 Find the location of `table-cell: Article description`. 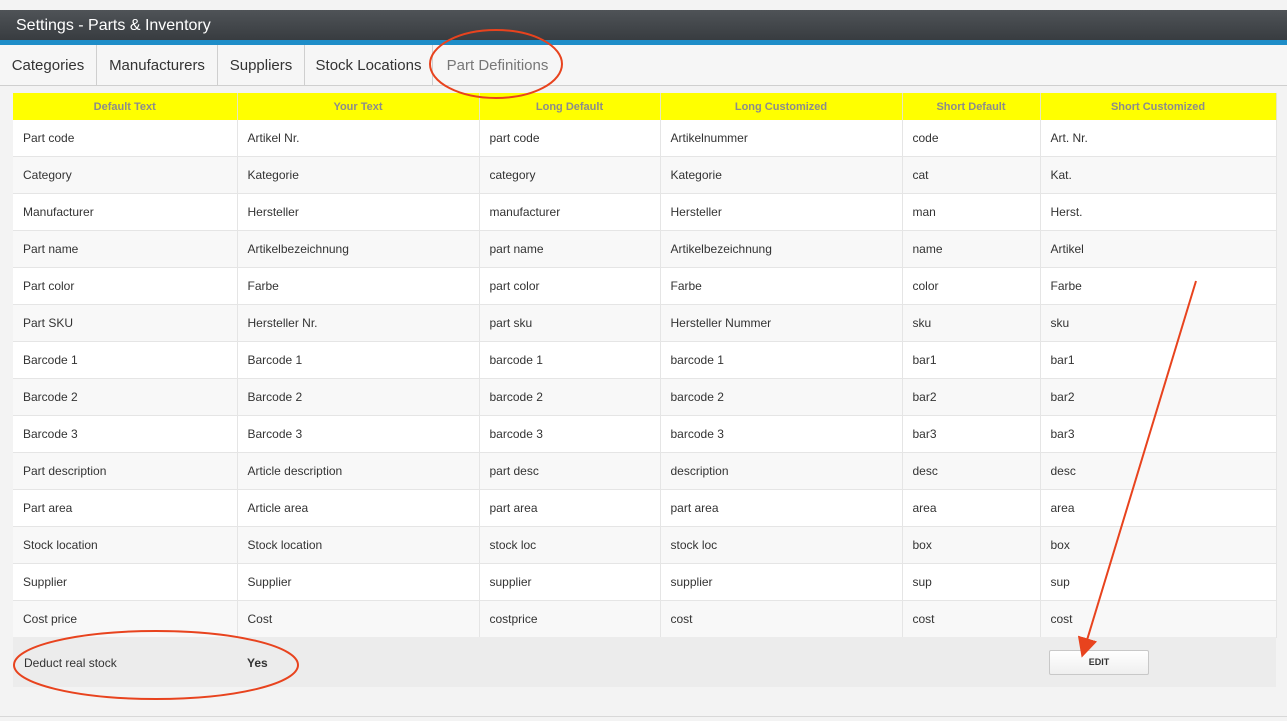

table-cell: Article description is located at coordinates (358, 471).